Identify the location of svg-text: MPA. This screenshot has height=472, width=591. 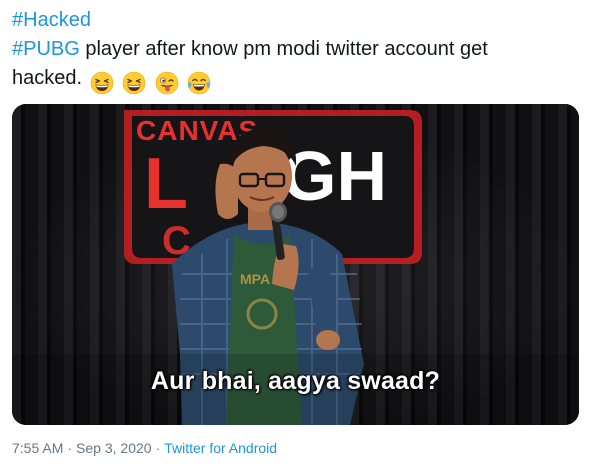
(255, 279).